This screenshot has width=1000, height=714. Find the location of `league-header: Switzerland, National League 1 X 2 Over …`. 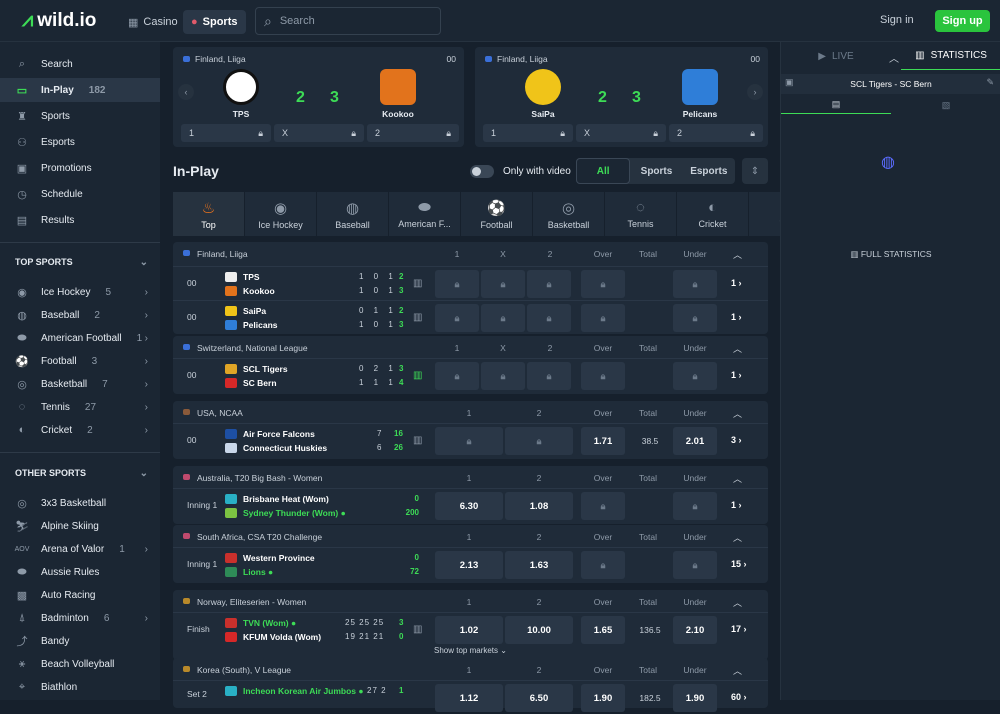

league-header: Switzerland, National League 1 X 2 Over … is located at coordinates (470, 347).